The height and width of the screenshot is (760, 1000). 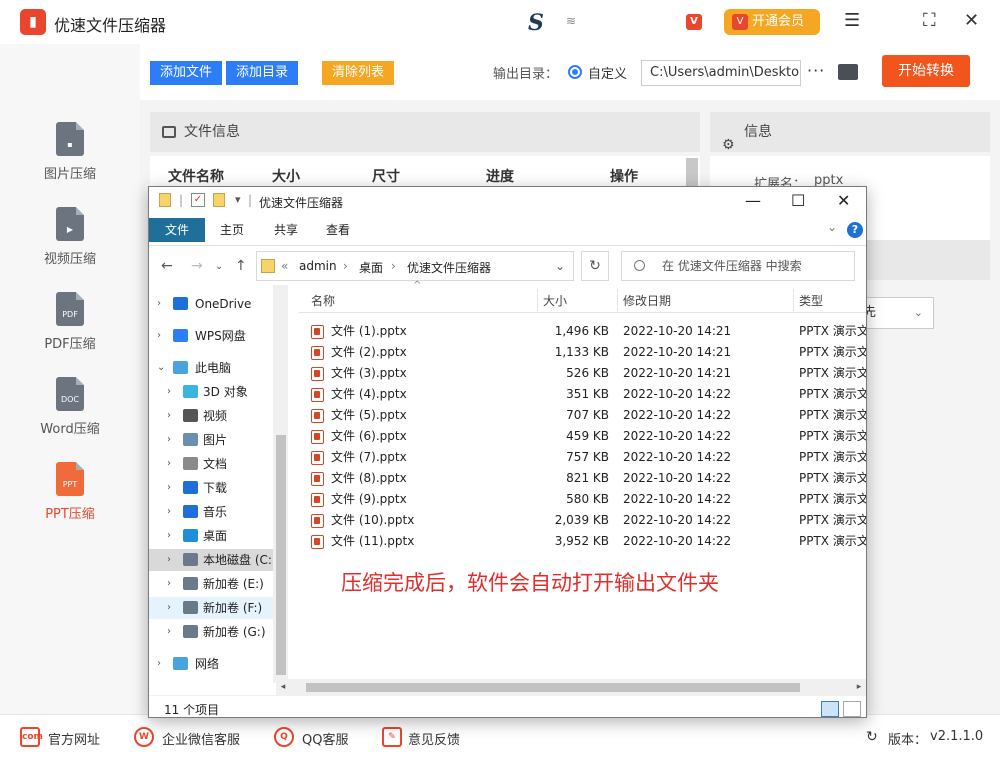 What do you see at coordinates (70, 152) in the screenshot?
I see `sidebar-item-image: ▪ 图片压缩` at bounding box center [70, 152].